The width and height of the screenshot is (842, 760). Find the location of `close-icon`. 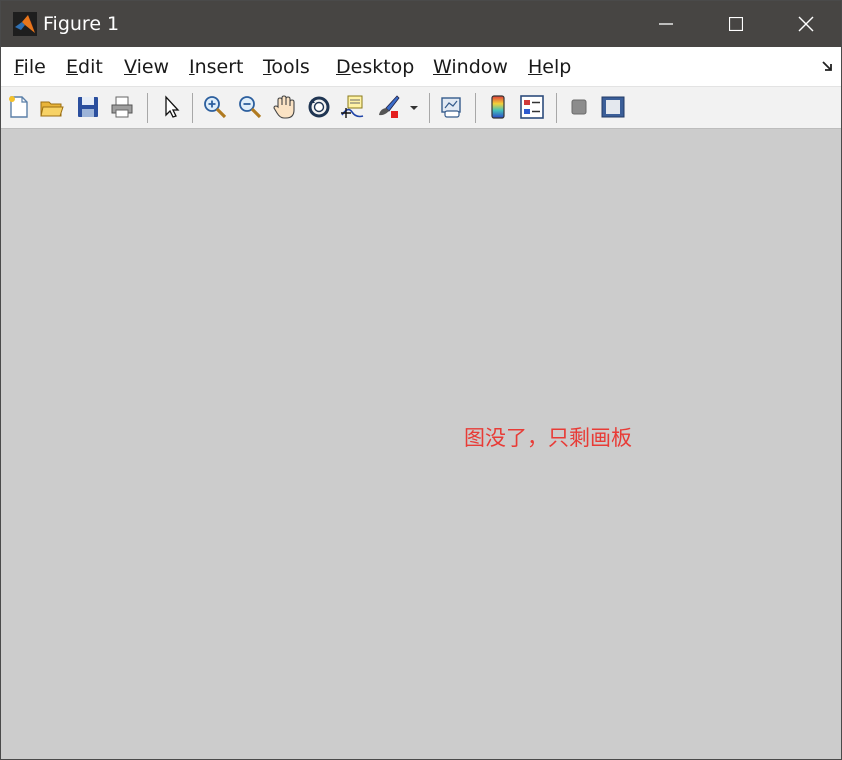

close-icon is located at coordinates (806, 24).